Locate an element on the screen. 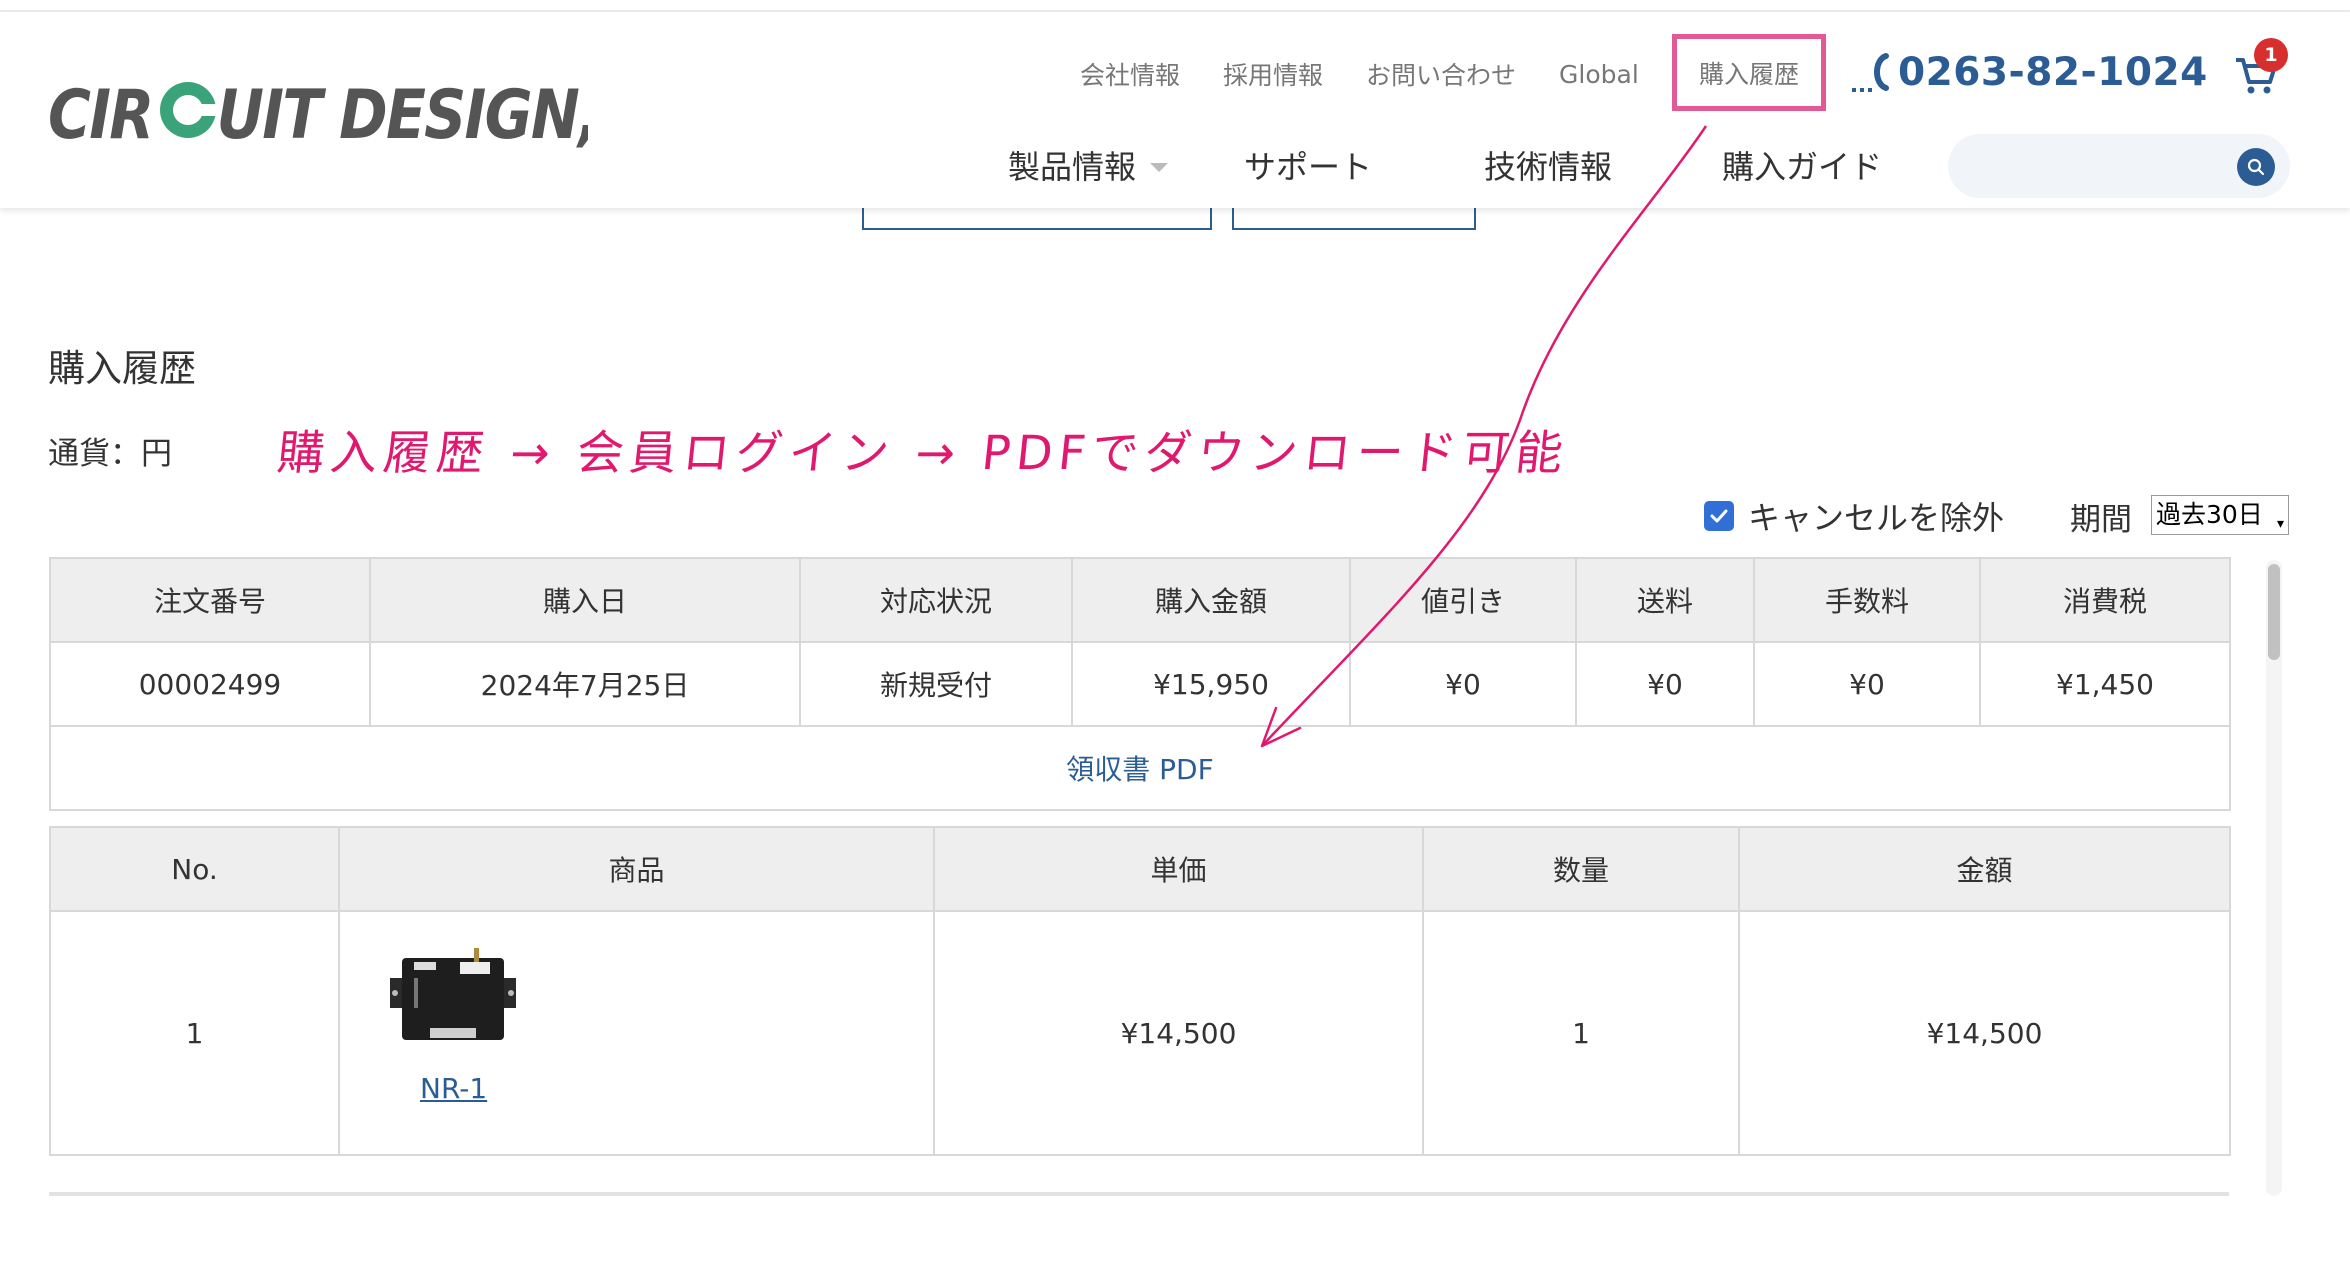 This screenshot has height=1276, width=2350. col-status: 対応状況 is located at coordinates (936, 600).